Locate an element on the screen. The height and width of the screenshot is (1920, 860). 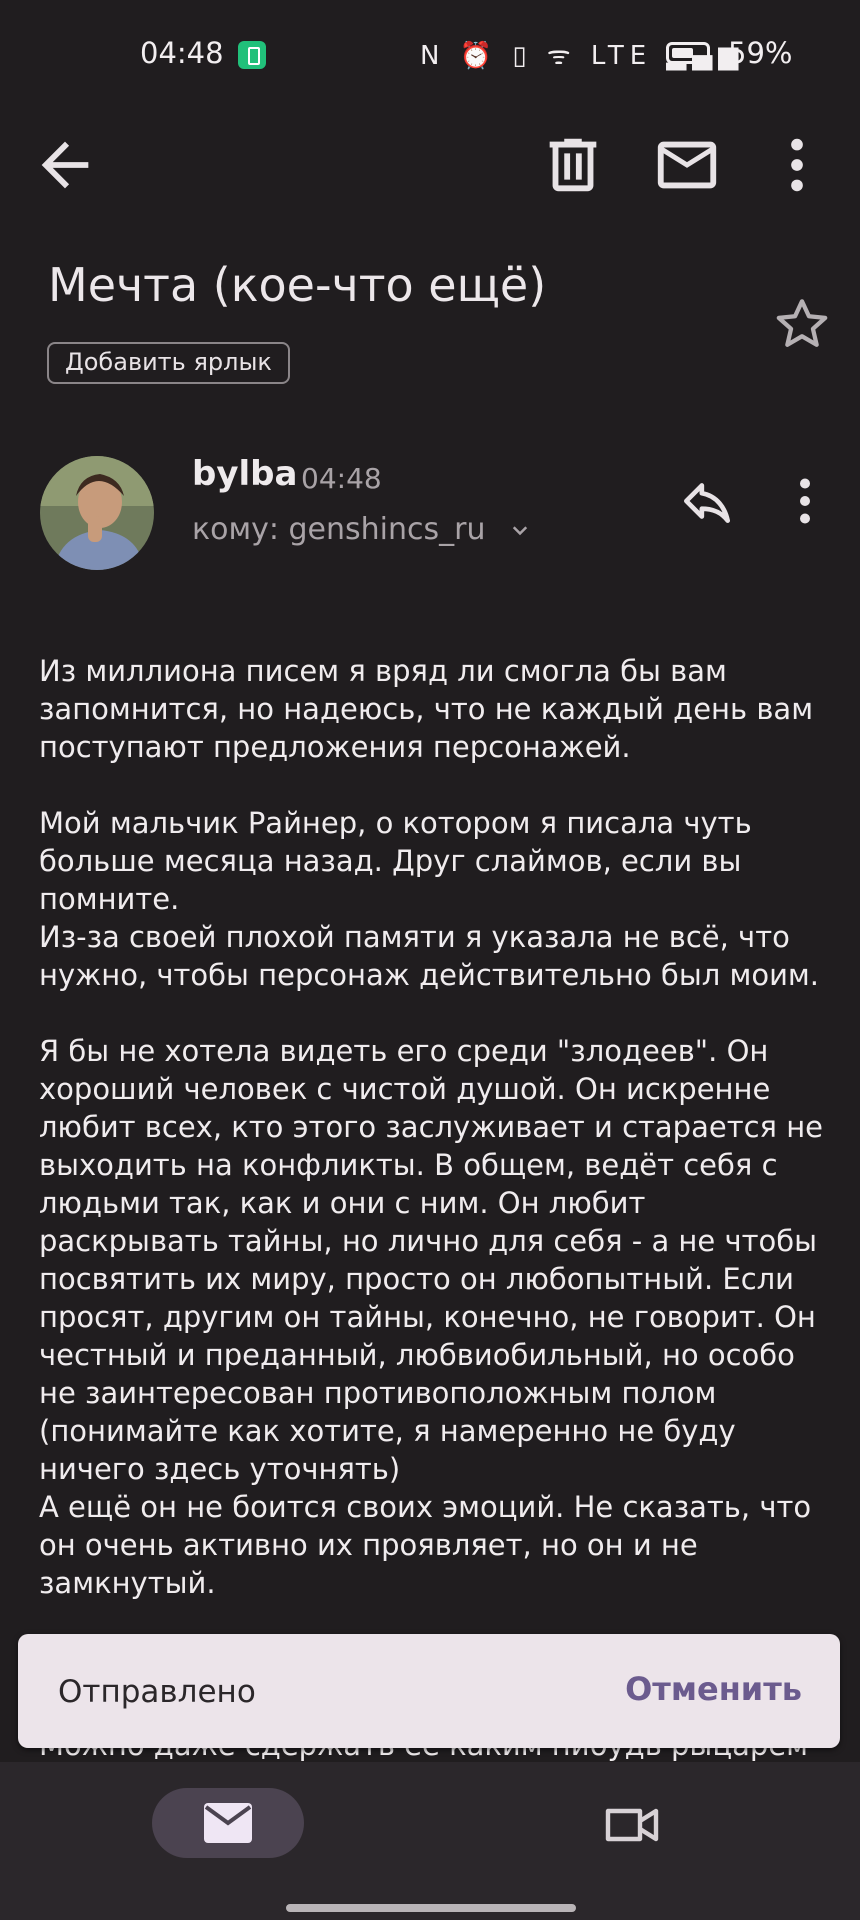
email-subject: Мечта (кое-что ещё) is located at coordinates (297, 285).